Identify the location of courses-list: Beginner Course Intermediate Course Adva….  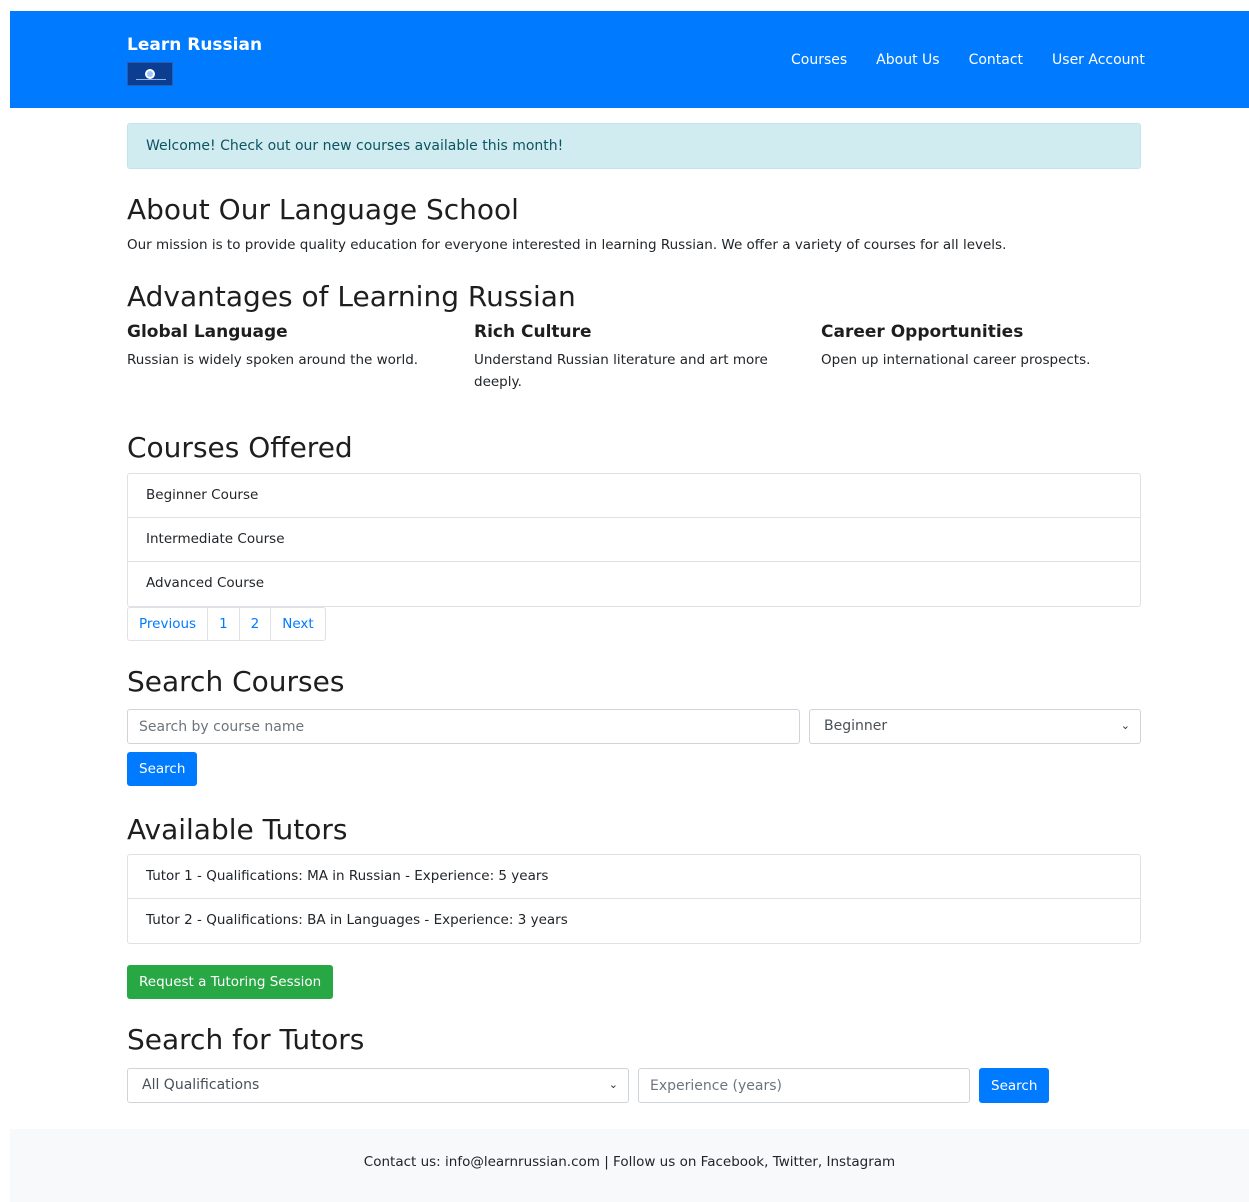
(634, 540).